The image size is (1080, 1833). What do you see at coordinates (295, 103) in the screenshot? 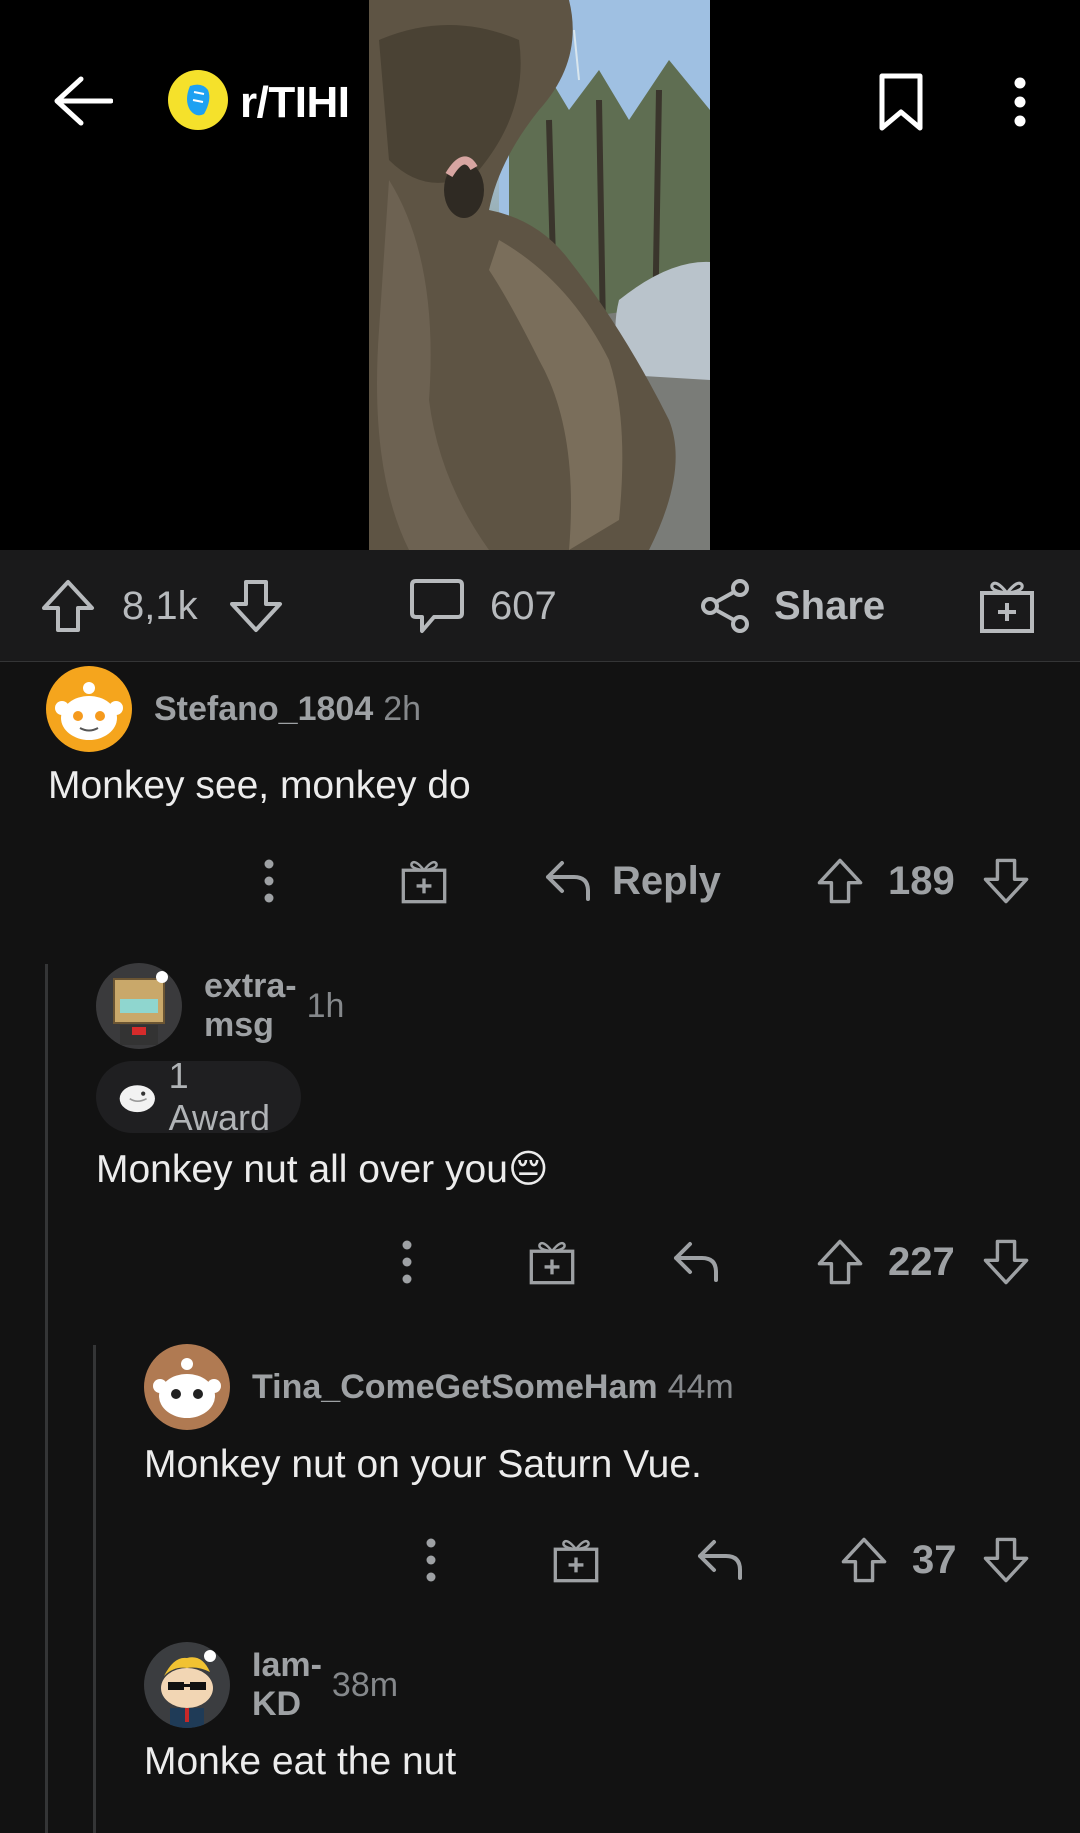
I see `subreddit-name: r/TIHI` at bounding box center [295, 103].